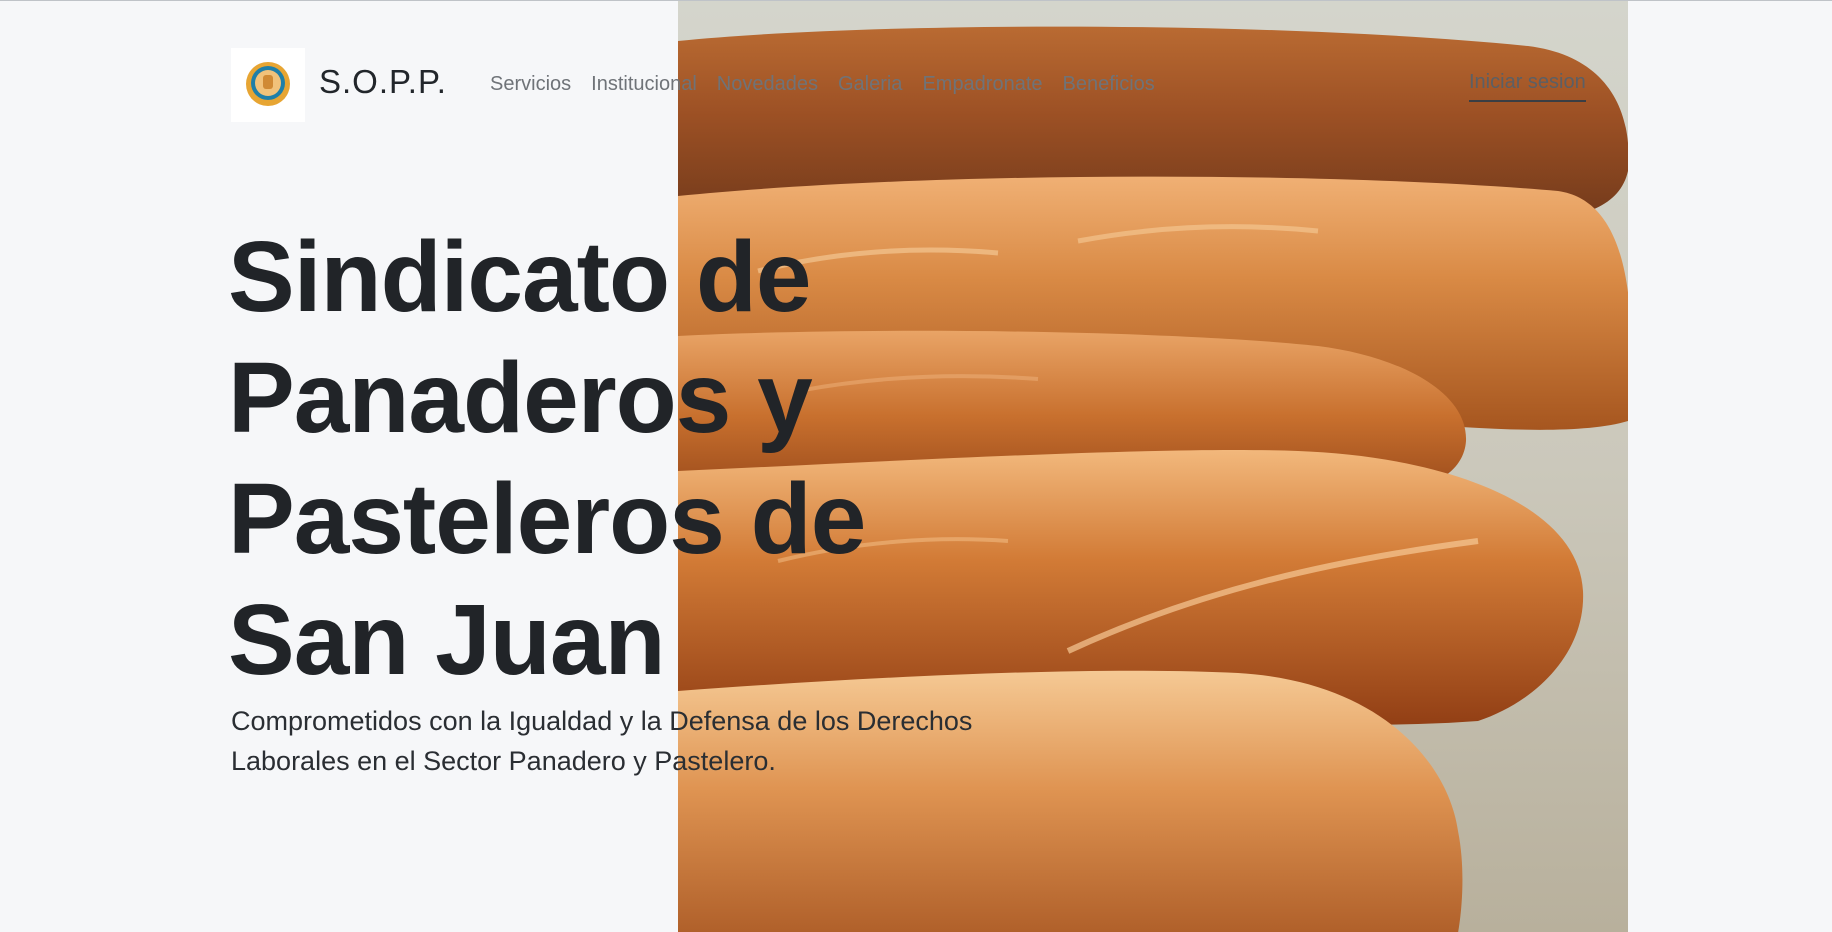 Image resolution: width=1832 pixels, height=932 pixels. Describe the element at coordinates (530, 84) in the screenshot. I see `nav-servicios: Servicios` at that location.